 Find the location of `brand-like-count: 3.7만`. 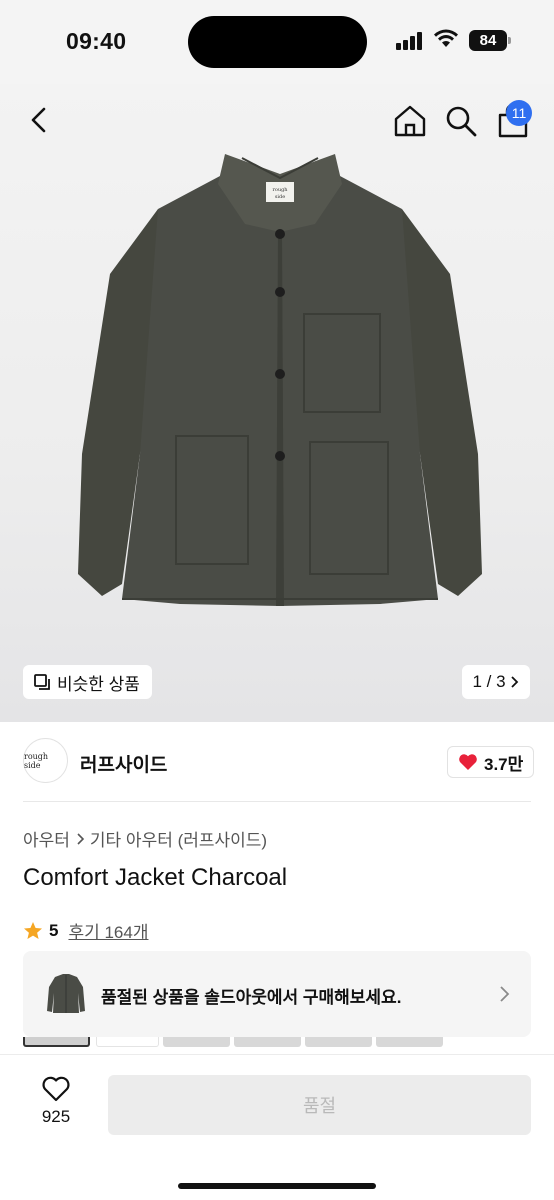

brand-like-count: 3.7만 is located at coordinates (504, 764).